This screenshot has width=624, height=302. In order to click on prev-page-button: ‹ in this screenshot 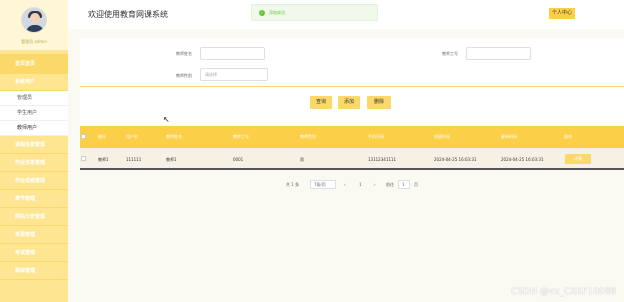, I will do `click(345, 184)`.